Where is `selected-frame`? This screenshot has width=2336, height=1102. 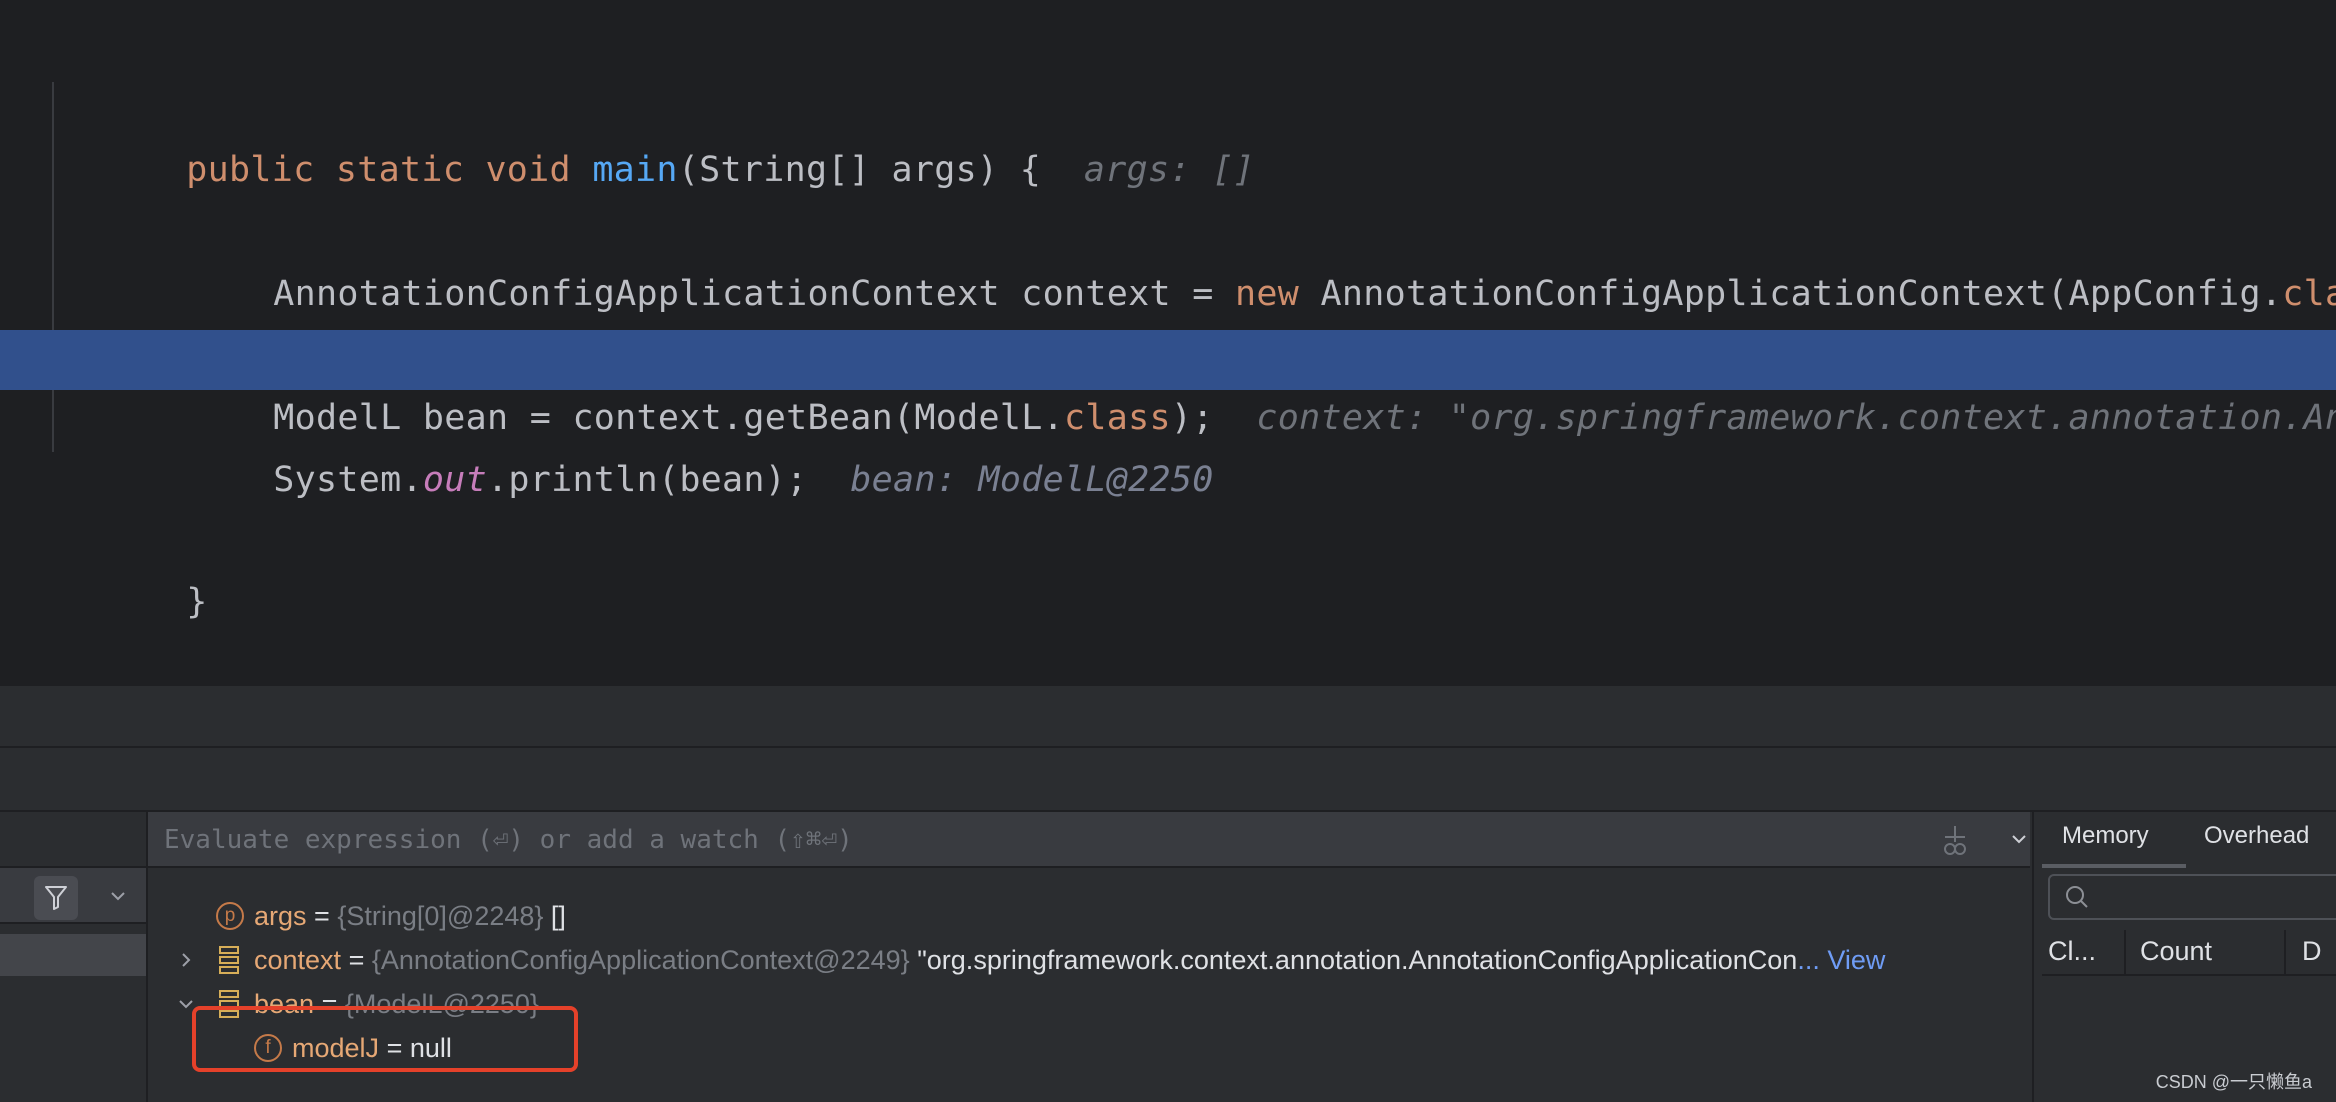 selected-frame is located at coordinates (73, 955).